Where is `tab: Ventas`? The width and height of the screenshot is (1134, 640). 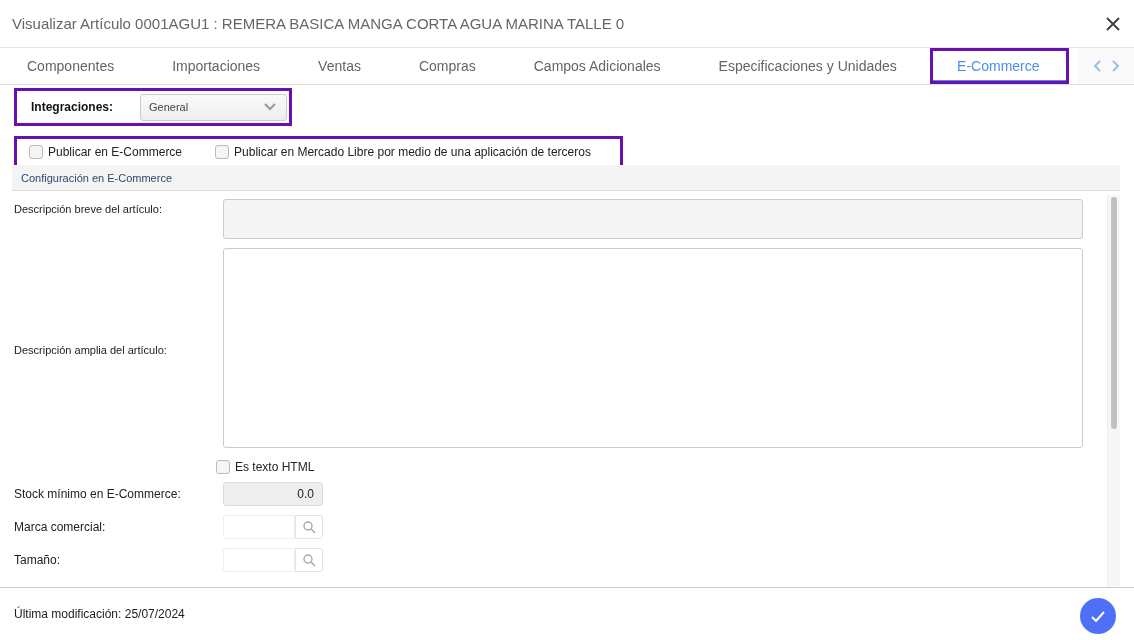 tab: Ventas is located at coordinates (339, 66).